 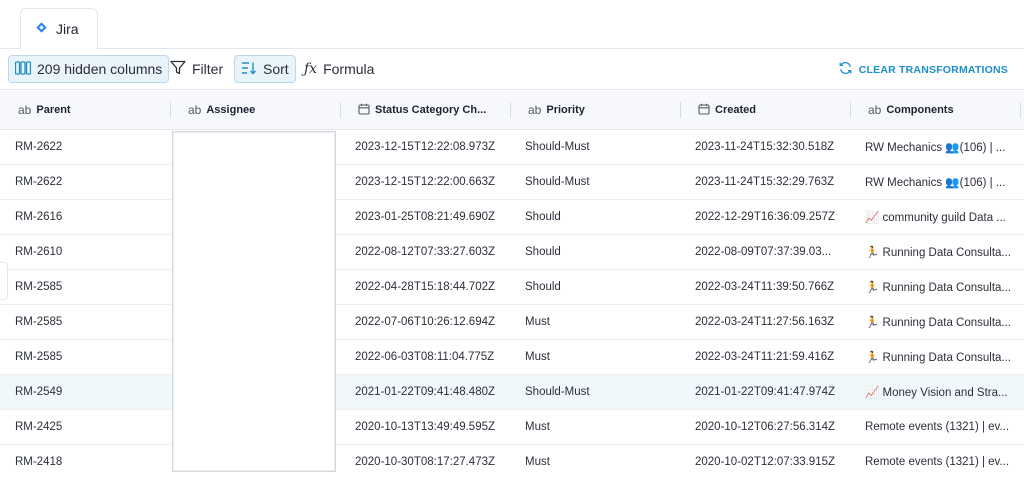 What do you see at coordinates (765, 217) in the screenshot?
I see `cell-created: 2022-12-29T16:36:09.257Z` at bounding box center [765, 217].